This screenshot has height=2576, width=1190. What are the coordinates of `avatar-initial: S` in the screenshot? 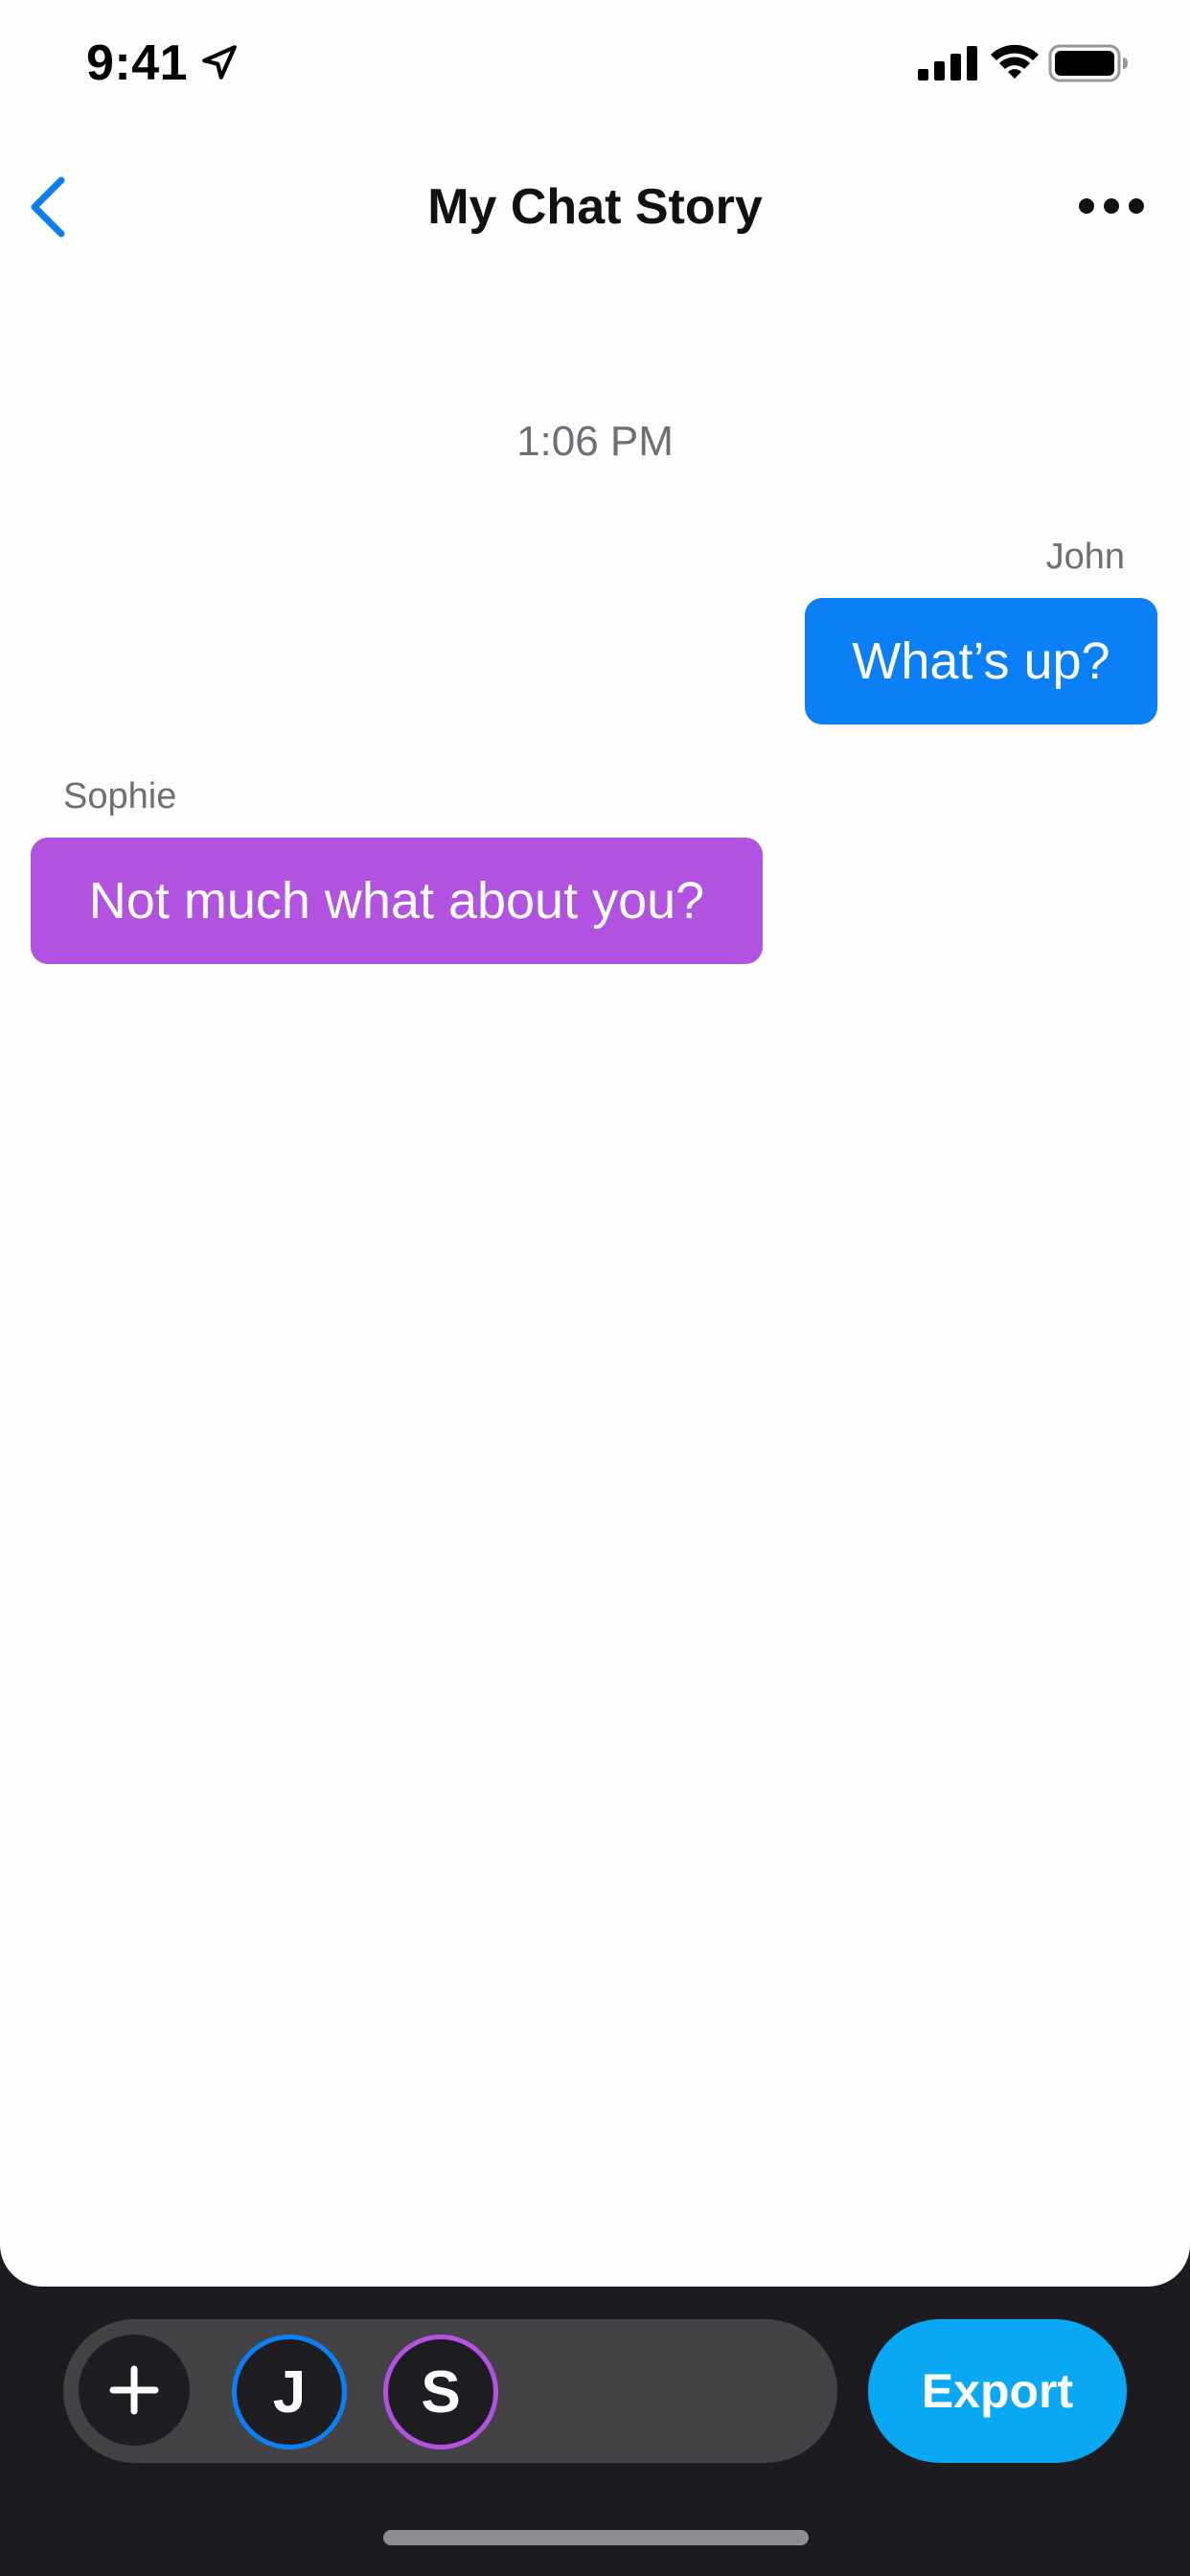 It's located at (441, 2392).